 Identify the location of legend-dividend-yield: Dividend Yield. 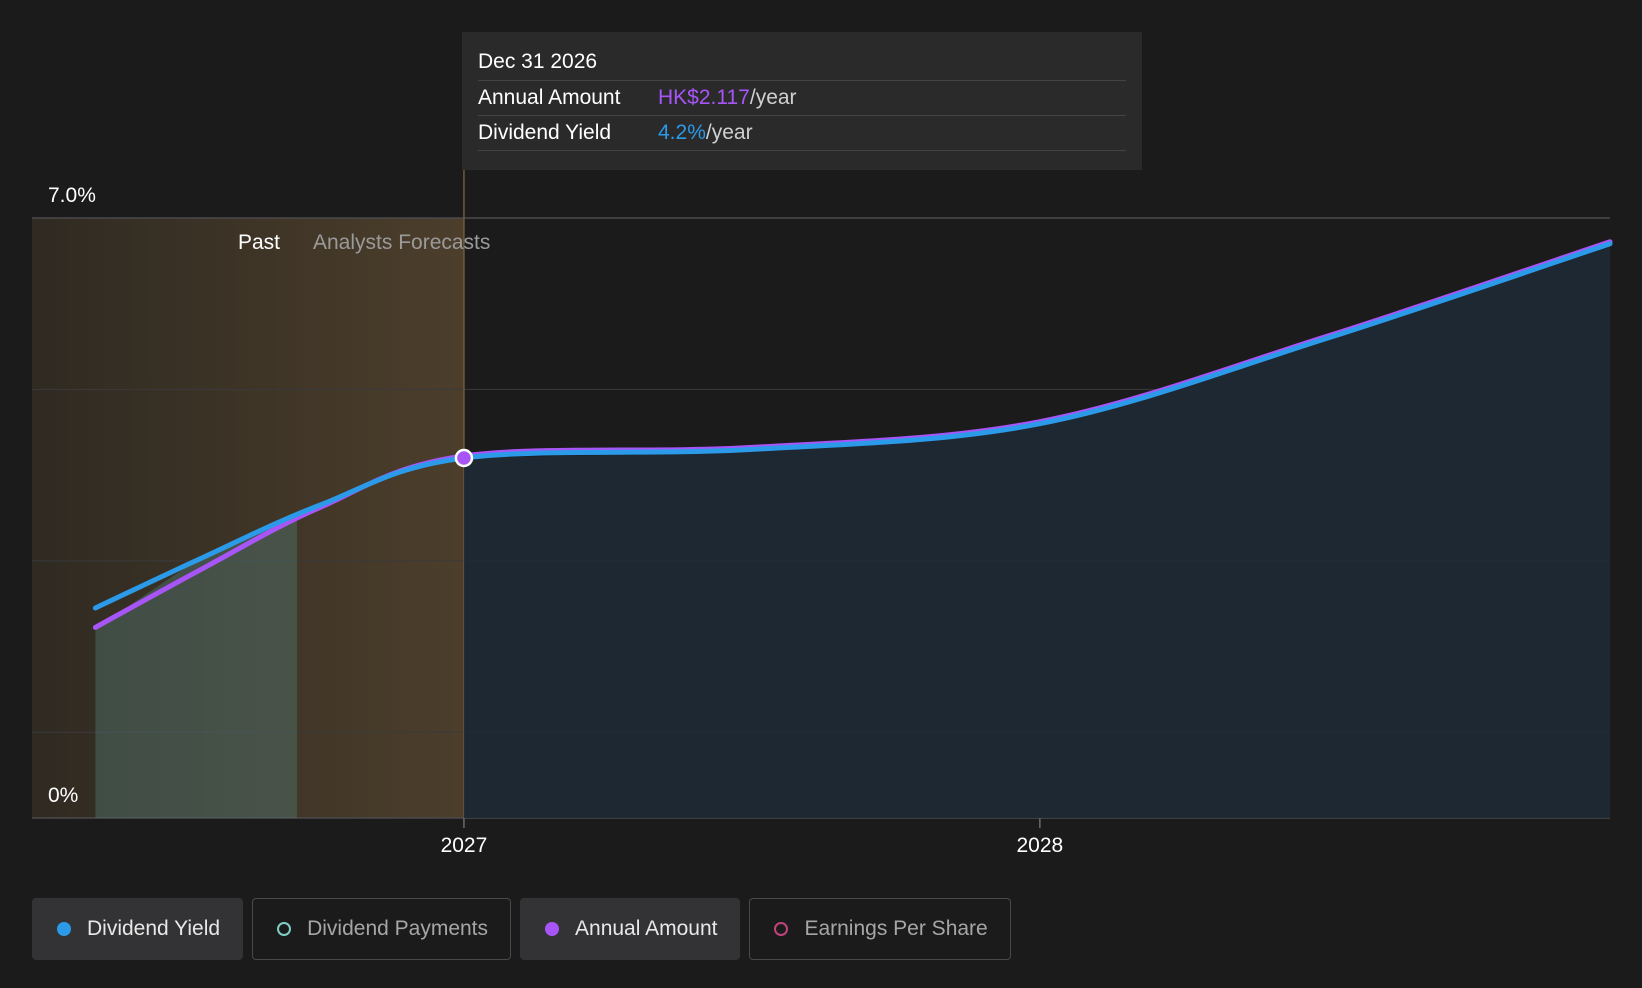
(138, 929).